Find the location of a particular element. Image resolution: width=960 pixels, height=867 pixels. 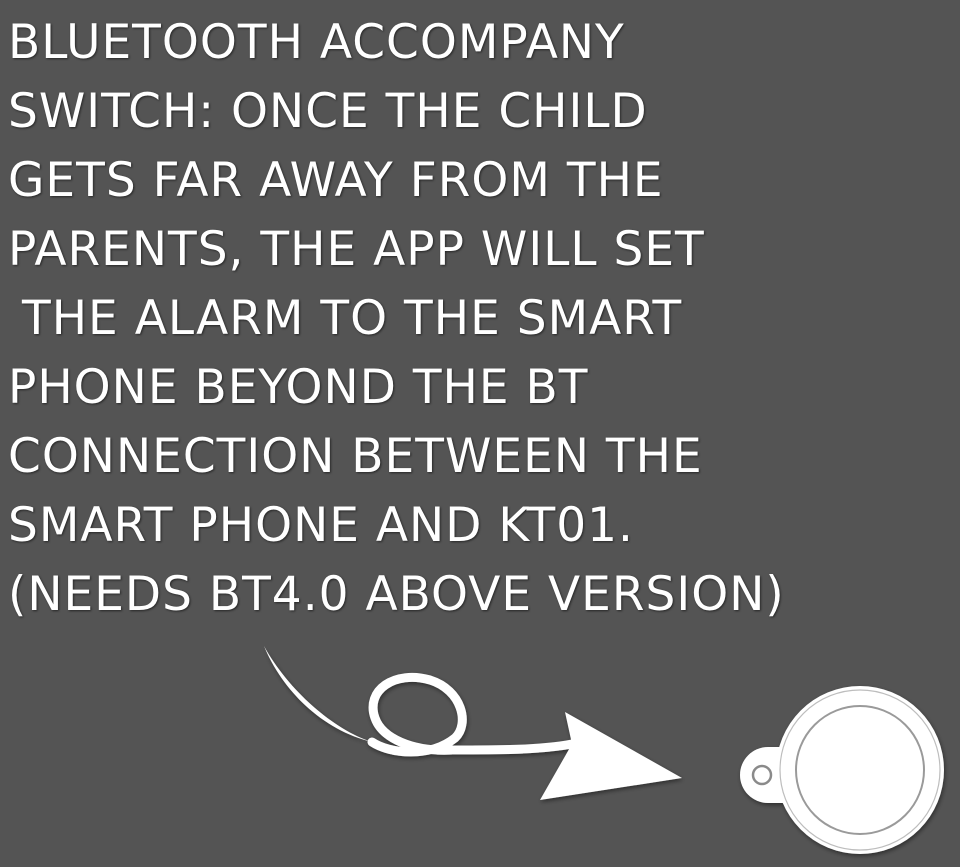

kt01-tag-icon is located at coordinates (842, 770).